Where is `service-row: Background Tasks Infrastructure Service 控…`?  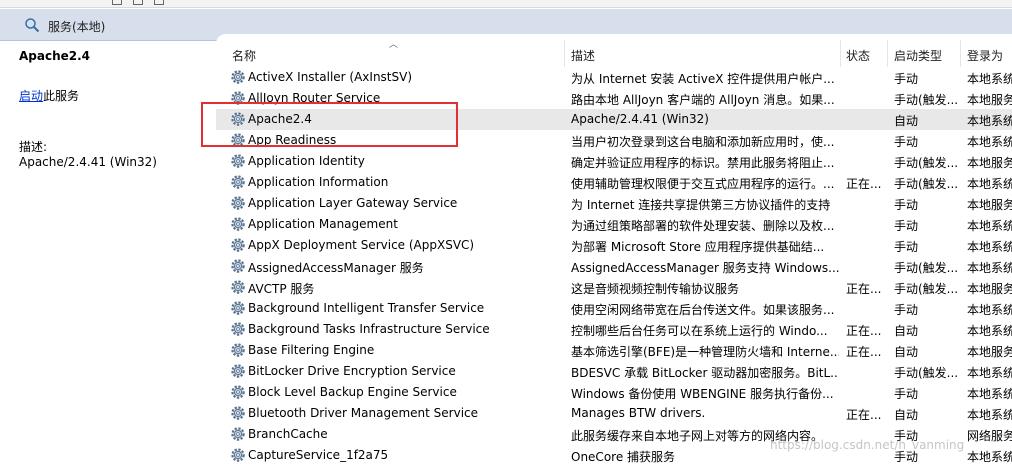 service-row: Background Tasks Infrastructure Service 控… is located at coordinates (614, 329).